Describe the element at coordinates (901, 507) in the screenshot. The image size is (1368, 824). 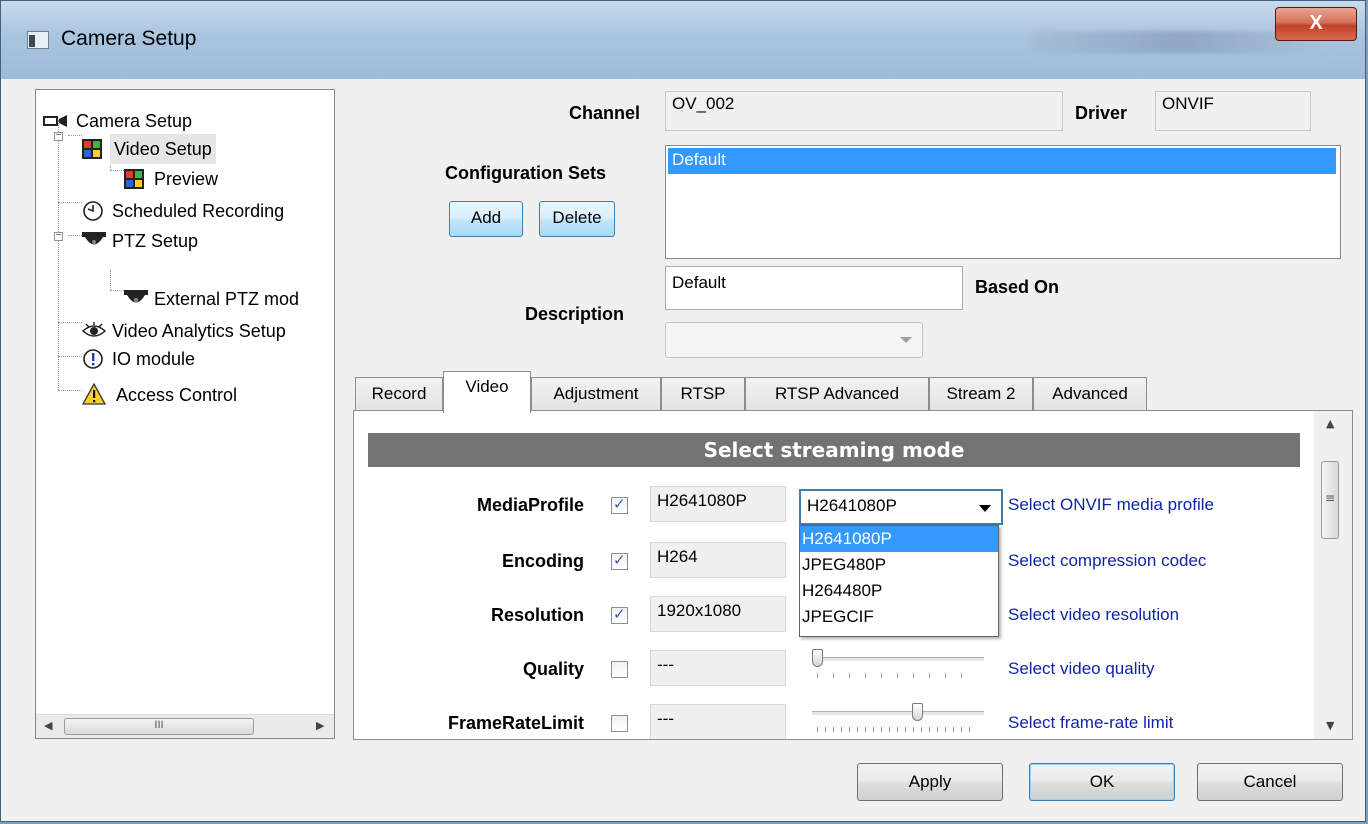
I see `mediaprofile-select: H2641080P` at that location.